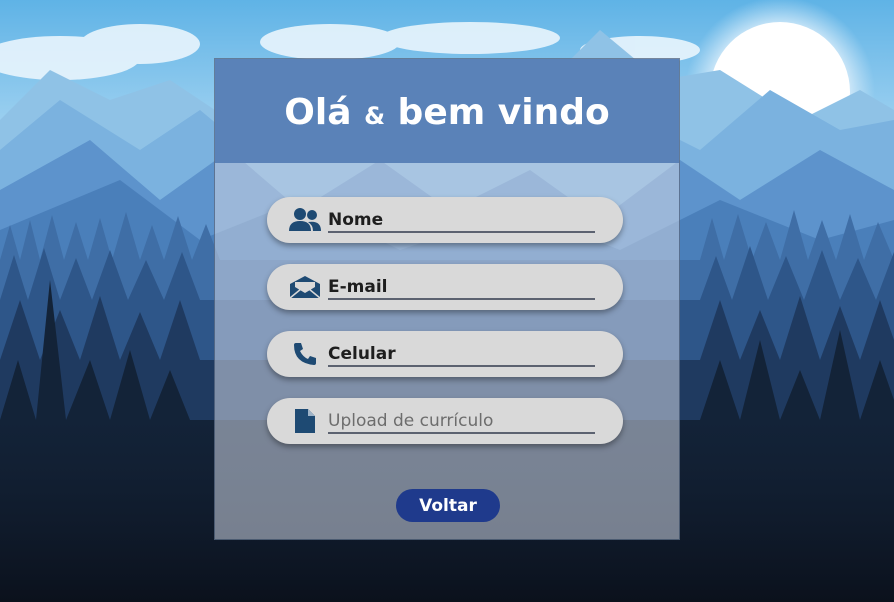 The width and height of the screenshot is (894, 602). I want to click on resume-upload-field, so click(445, 421).